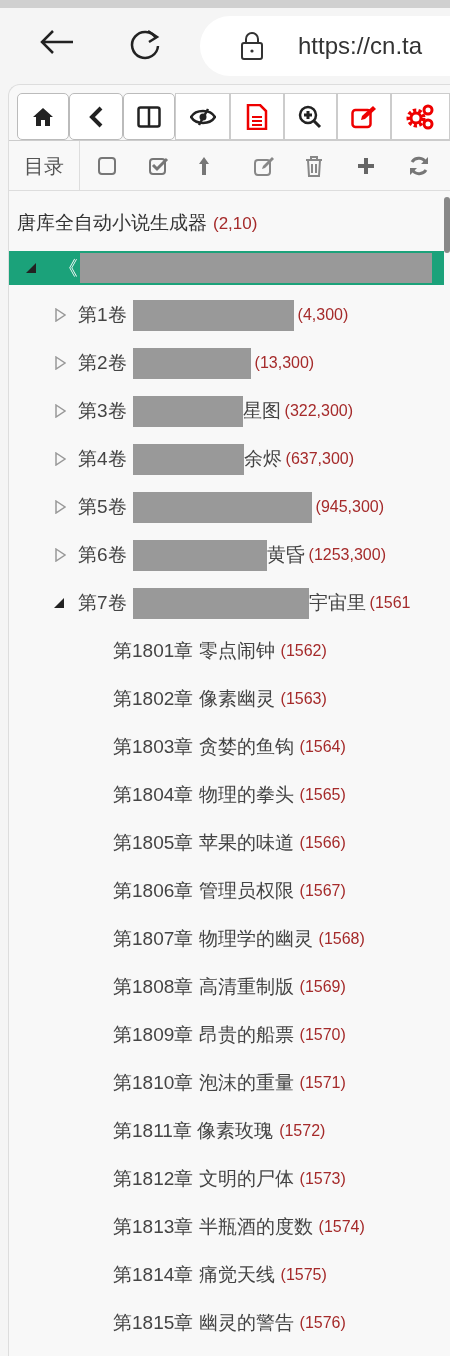 Image resolution: width=450 pixels, height=1356 pixels. I want to click on home-icon, so click(43, 116).